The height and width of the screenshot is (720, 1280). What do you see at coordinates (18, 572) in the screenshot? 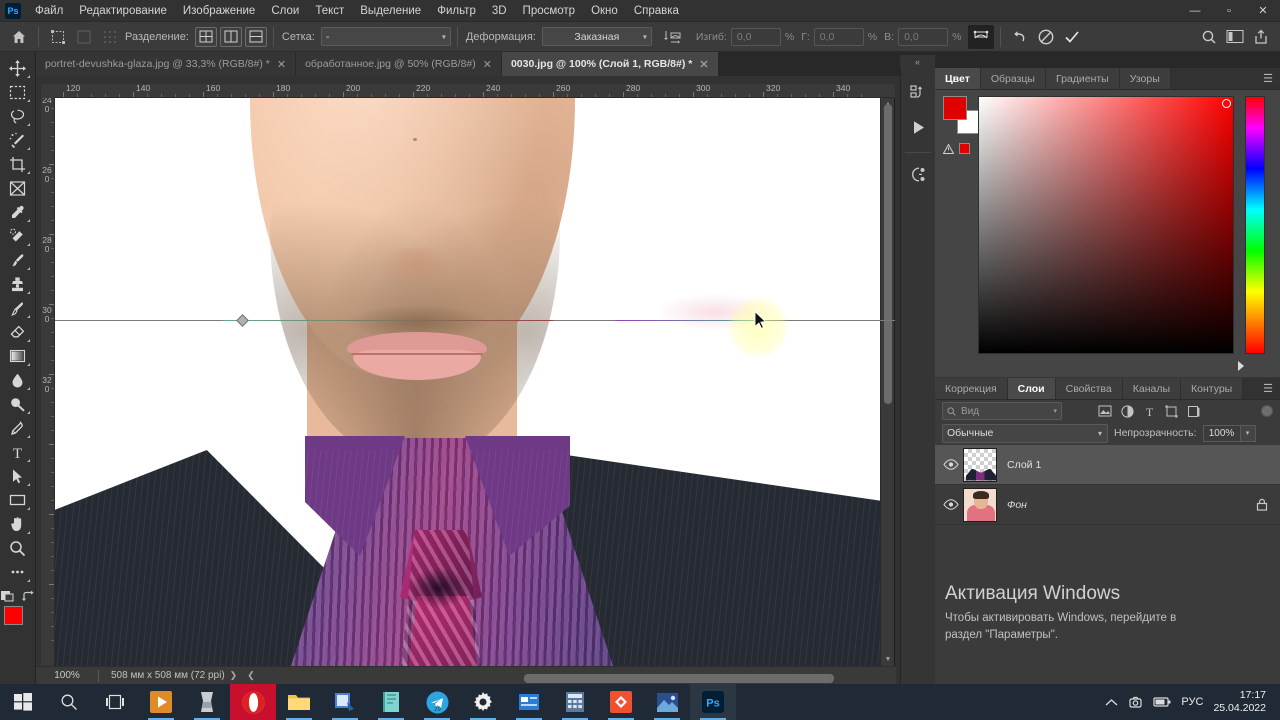
I see `edit-toolbar-icon` at bounding box center [18, 572].